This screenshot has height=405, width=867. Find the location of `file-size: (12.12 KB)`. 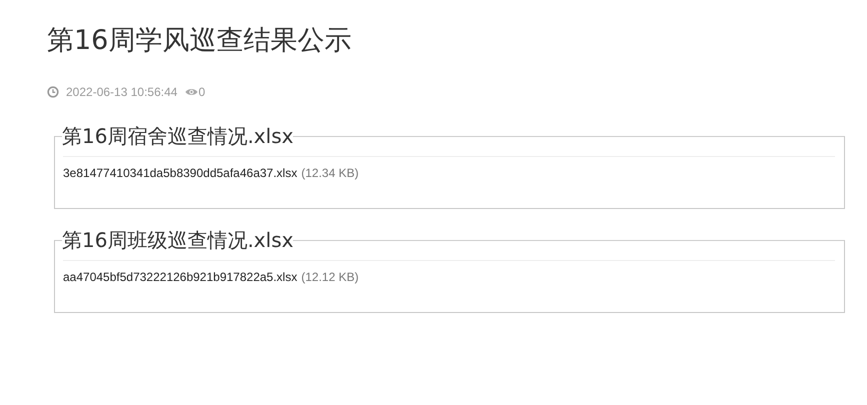

file-size: (12.12 KB) is located at coordinates (330, 277).